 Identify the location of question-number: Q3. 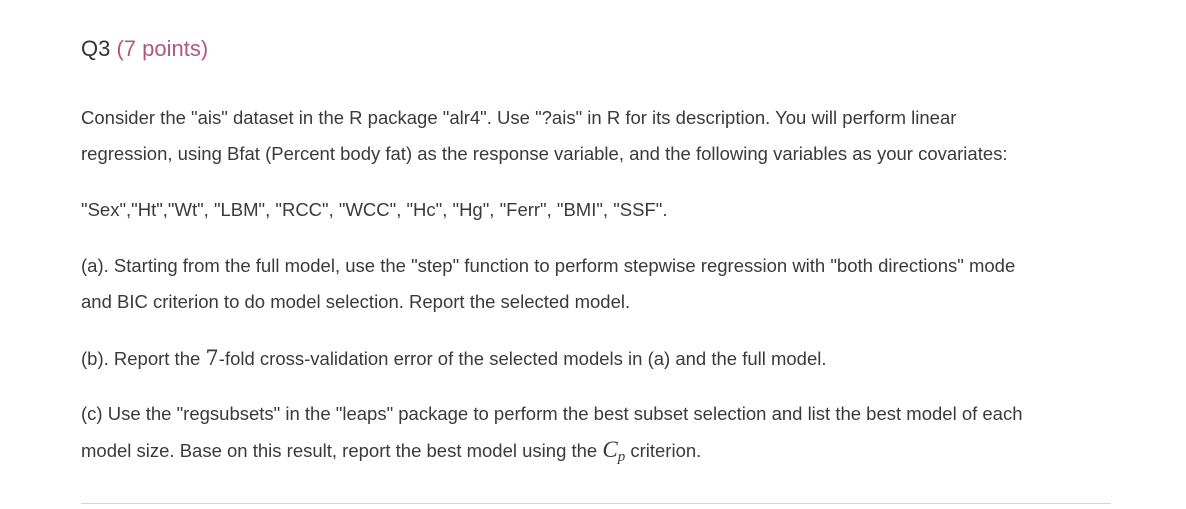
(96, 48).